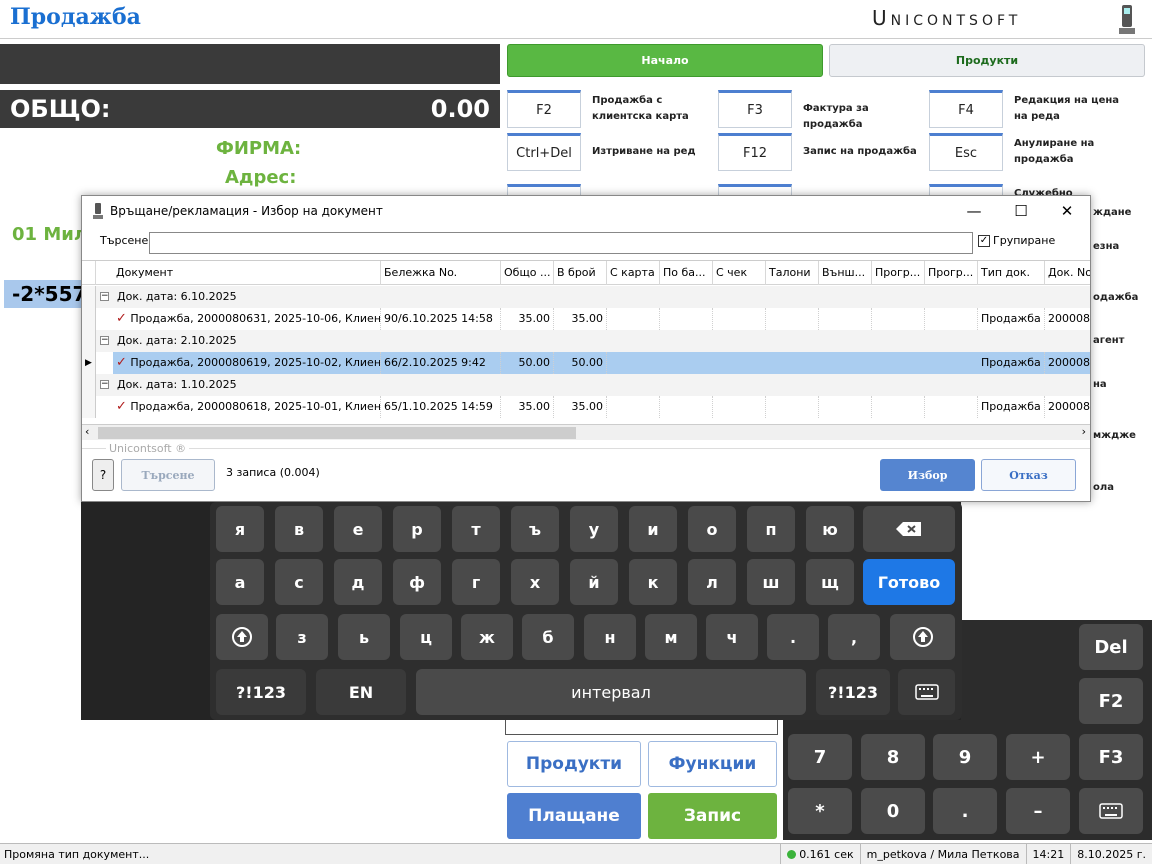  I want to click on f2-key: F2, so click(544, 109).